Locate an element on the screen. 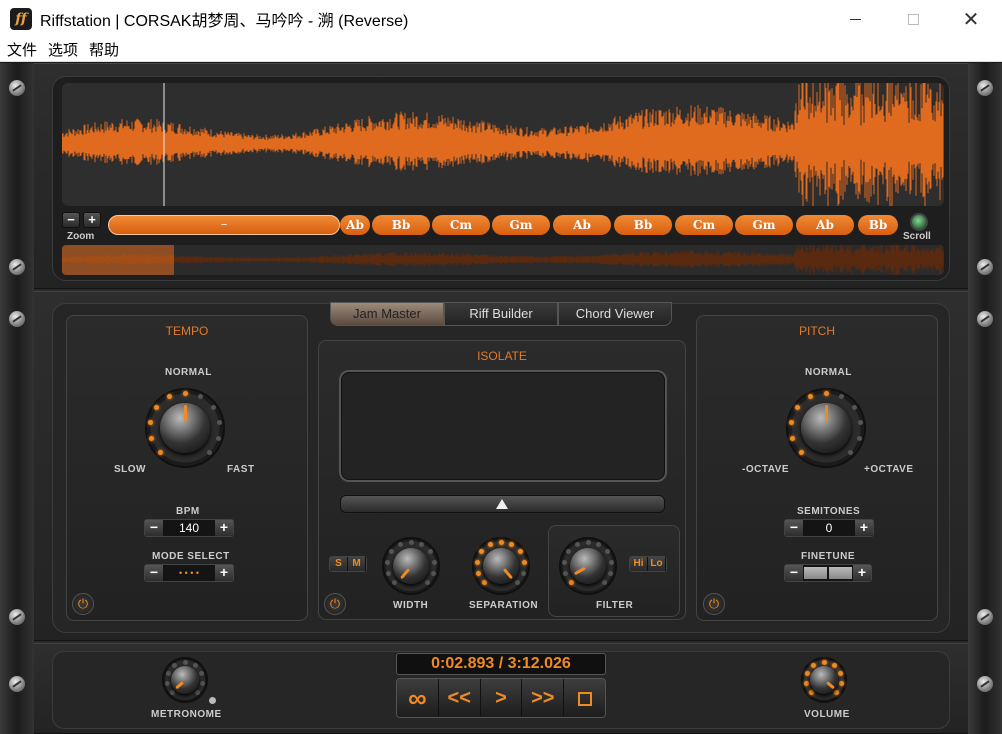  bpm-increase-button: + is located at coordinates (224, 528).